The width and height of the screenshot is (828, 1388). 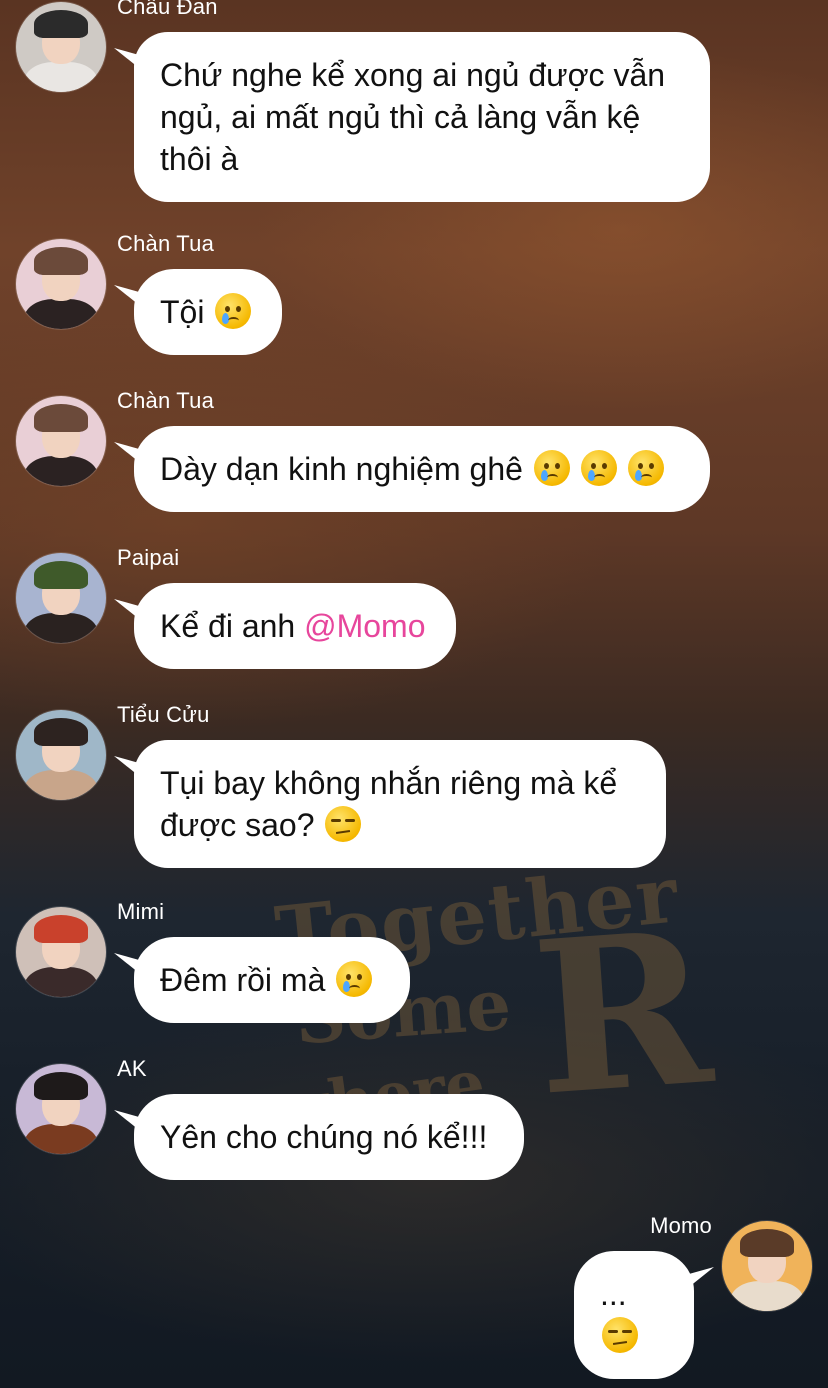 I want to click on sender-name: Momo, so click(x=681, y=1226).